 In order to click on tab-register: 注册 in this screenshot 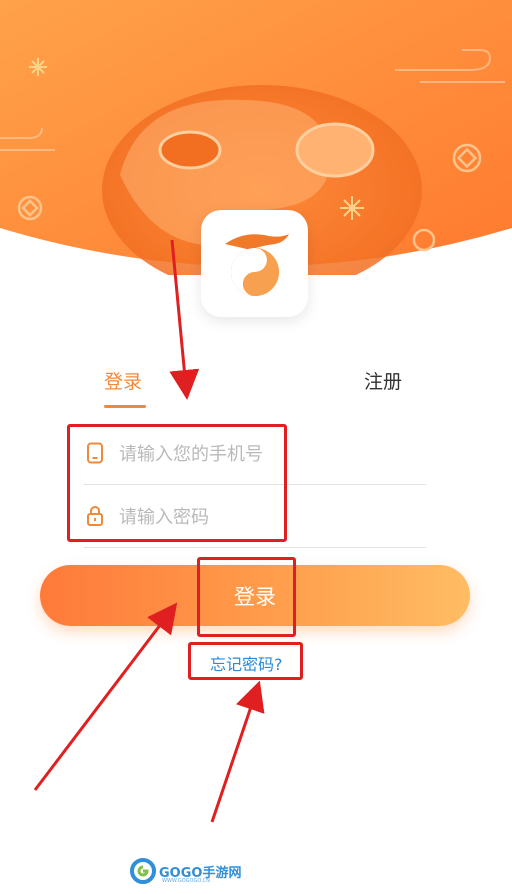, I will do `click(383, 382)`.